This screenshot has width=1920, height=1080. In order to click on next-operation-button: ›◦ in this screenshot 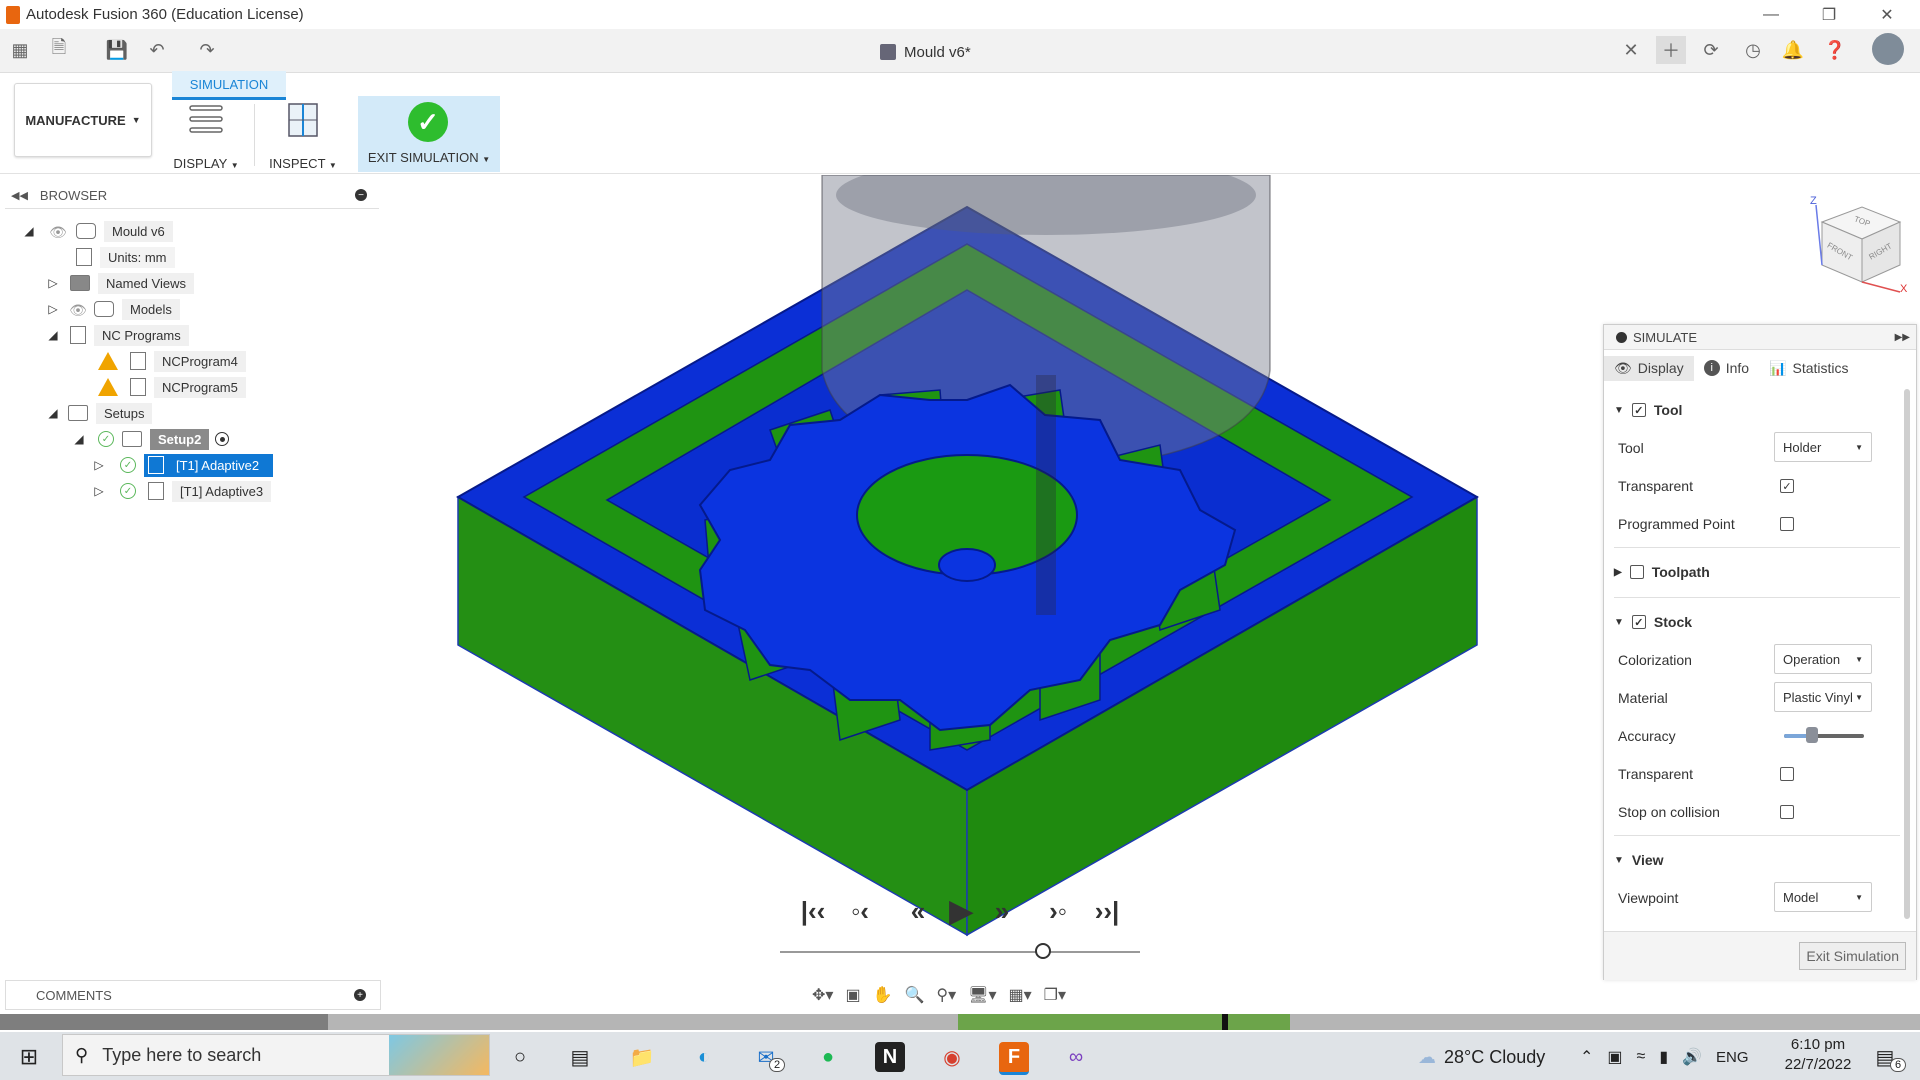, I will do `click(1058, 911)`.